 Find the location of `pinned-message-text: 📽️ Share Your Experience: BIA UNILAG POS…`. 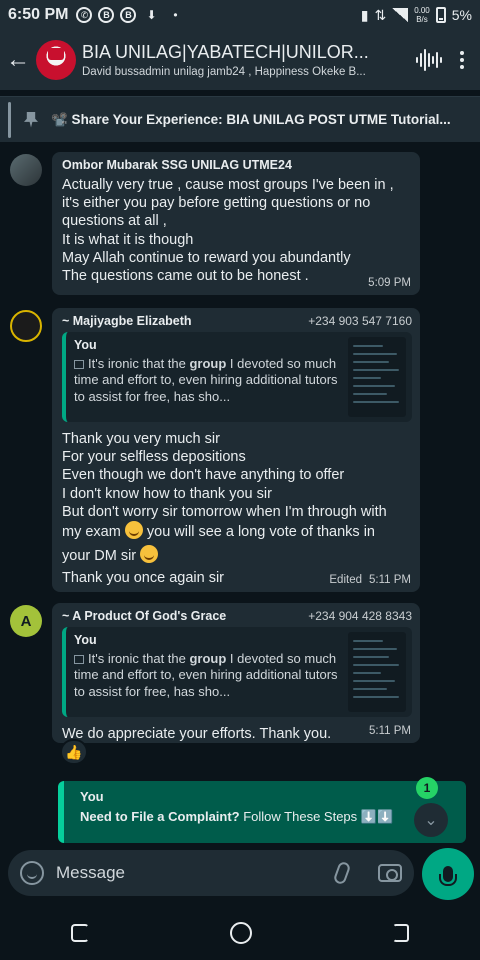

pinned-message-text: 📽️ Share Your Experience: BIA UNILAG POS… is located at coordinates (251, 119).